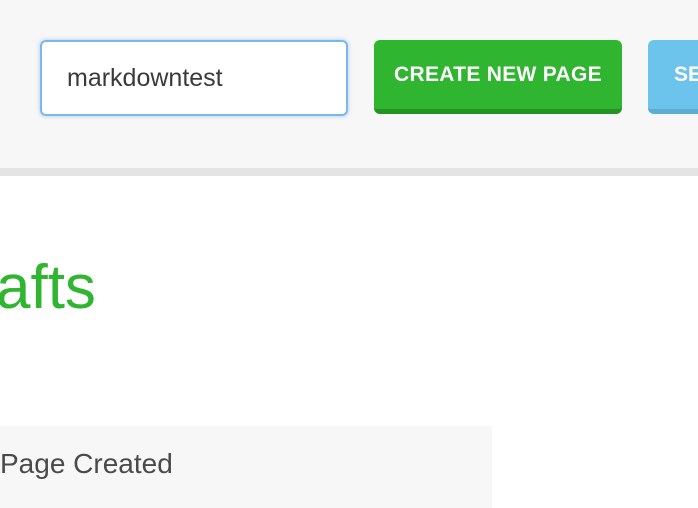 This screenshot has height=508, width=698. Describe the element at coordinates (349, 172) in the screenshot. I see `toolbar-divider` at that location.